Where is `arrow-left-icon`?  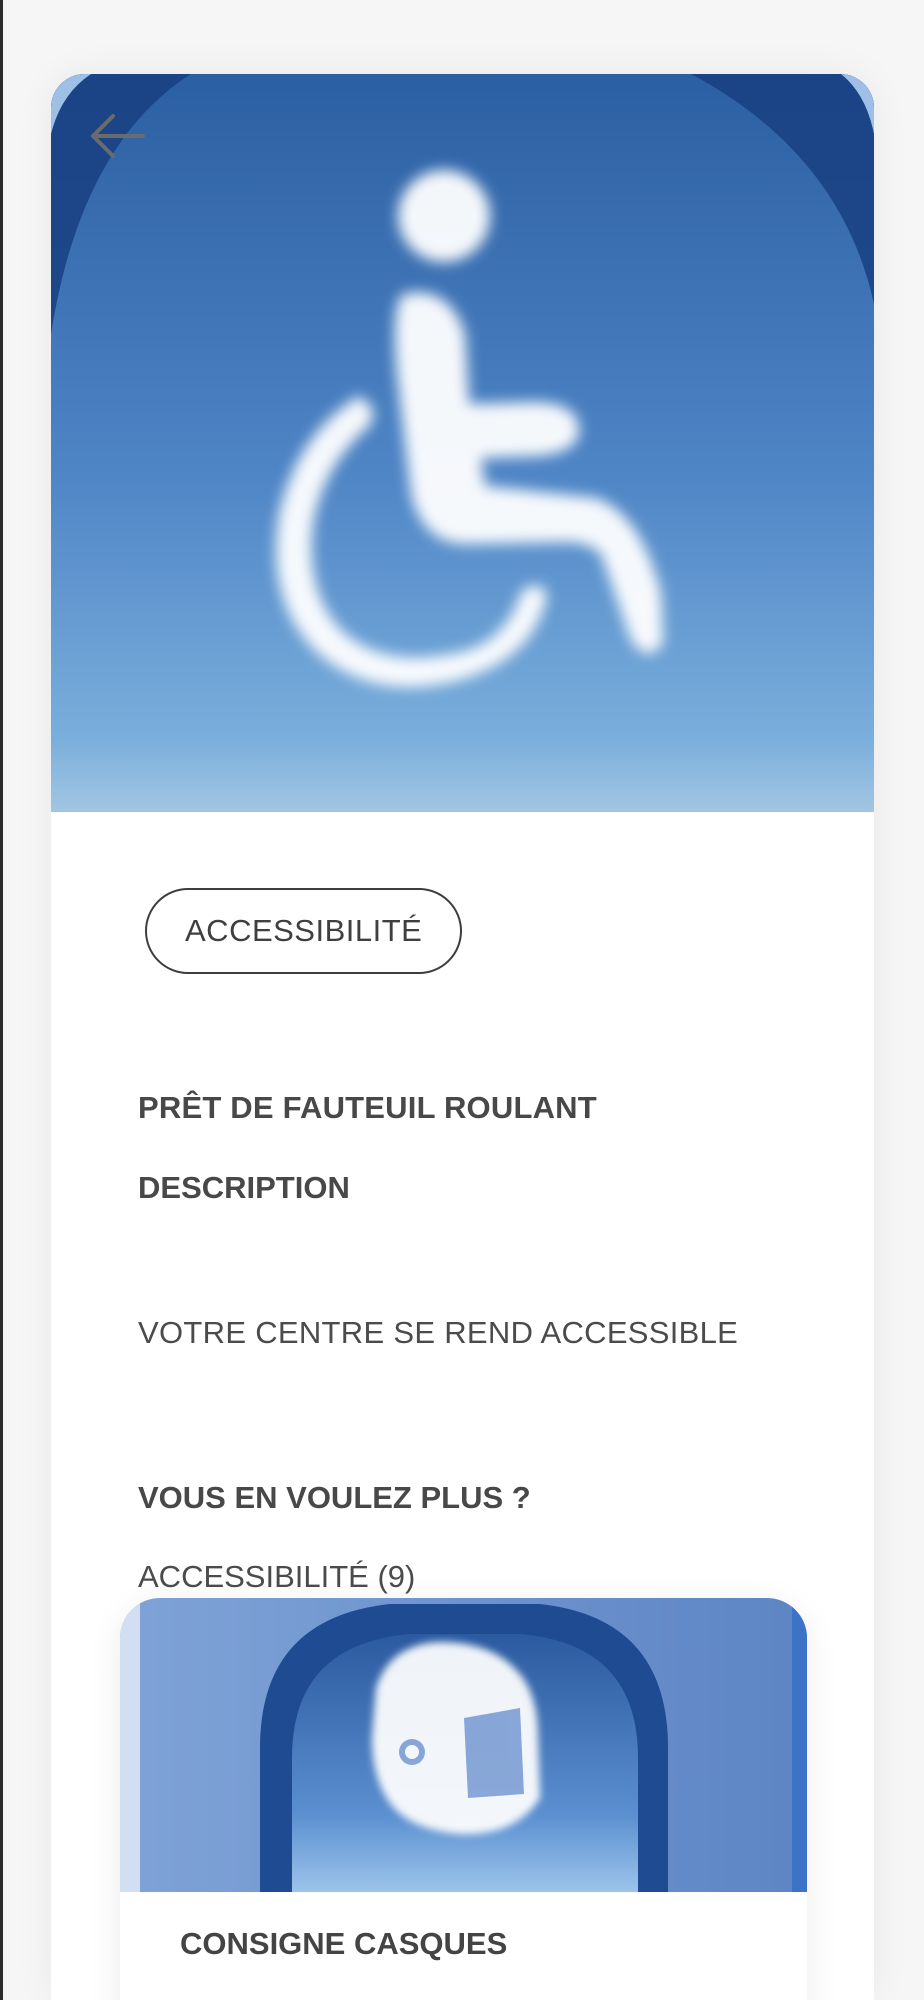
arrow-left-icon is located at coordinates (118, 136).